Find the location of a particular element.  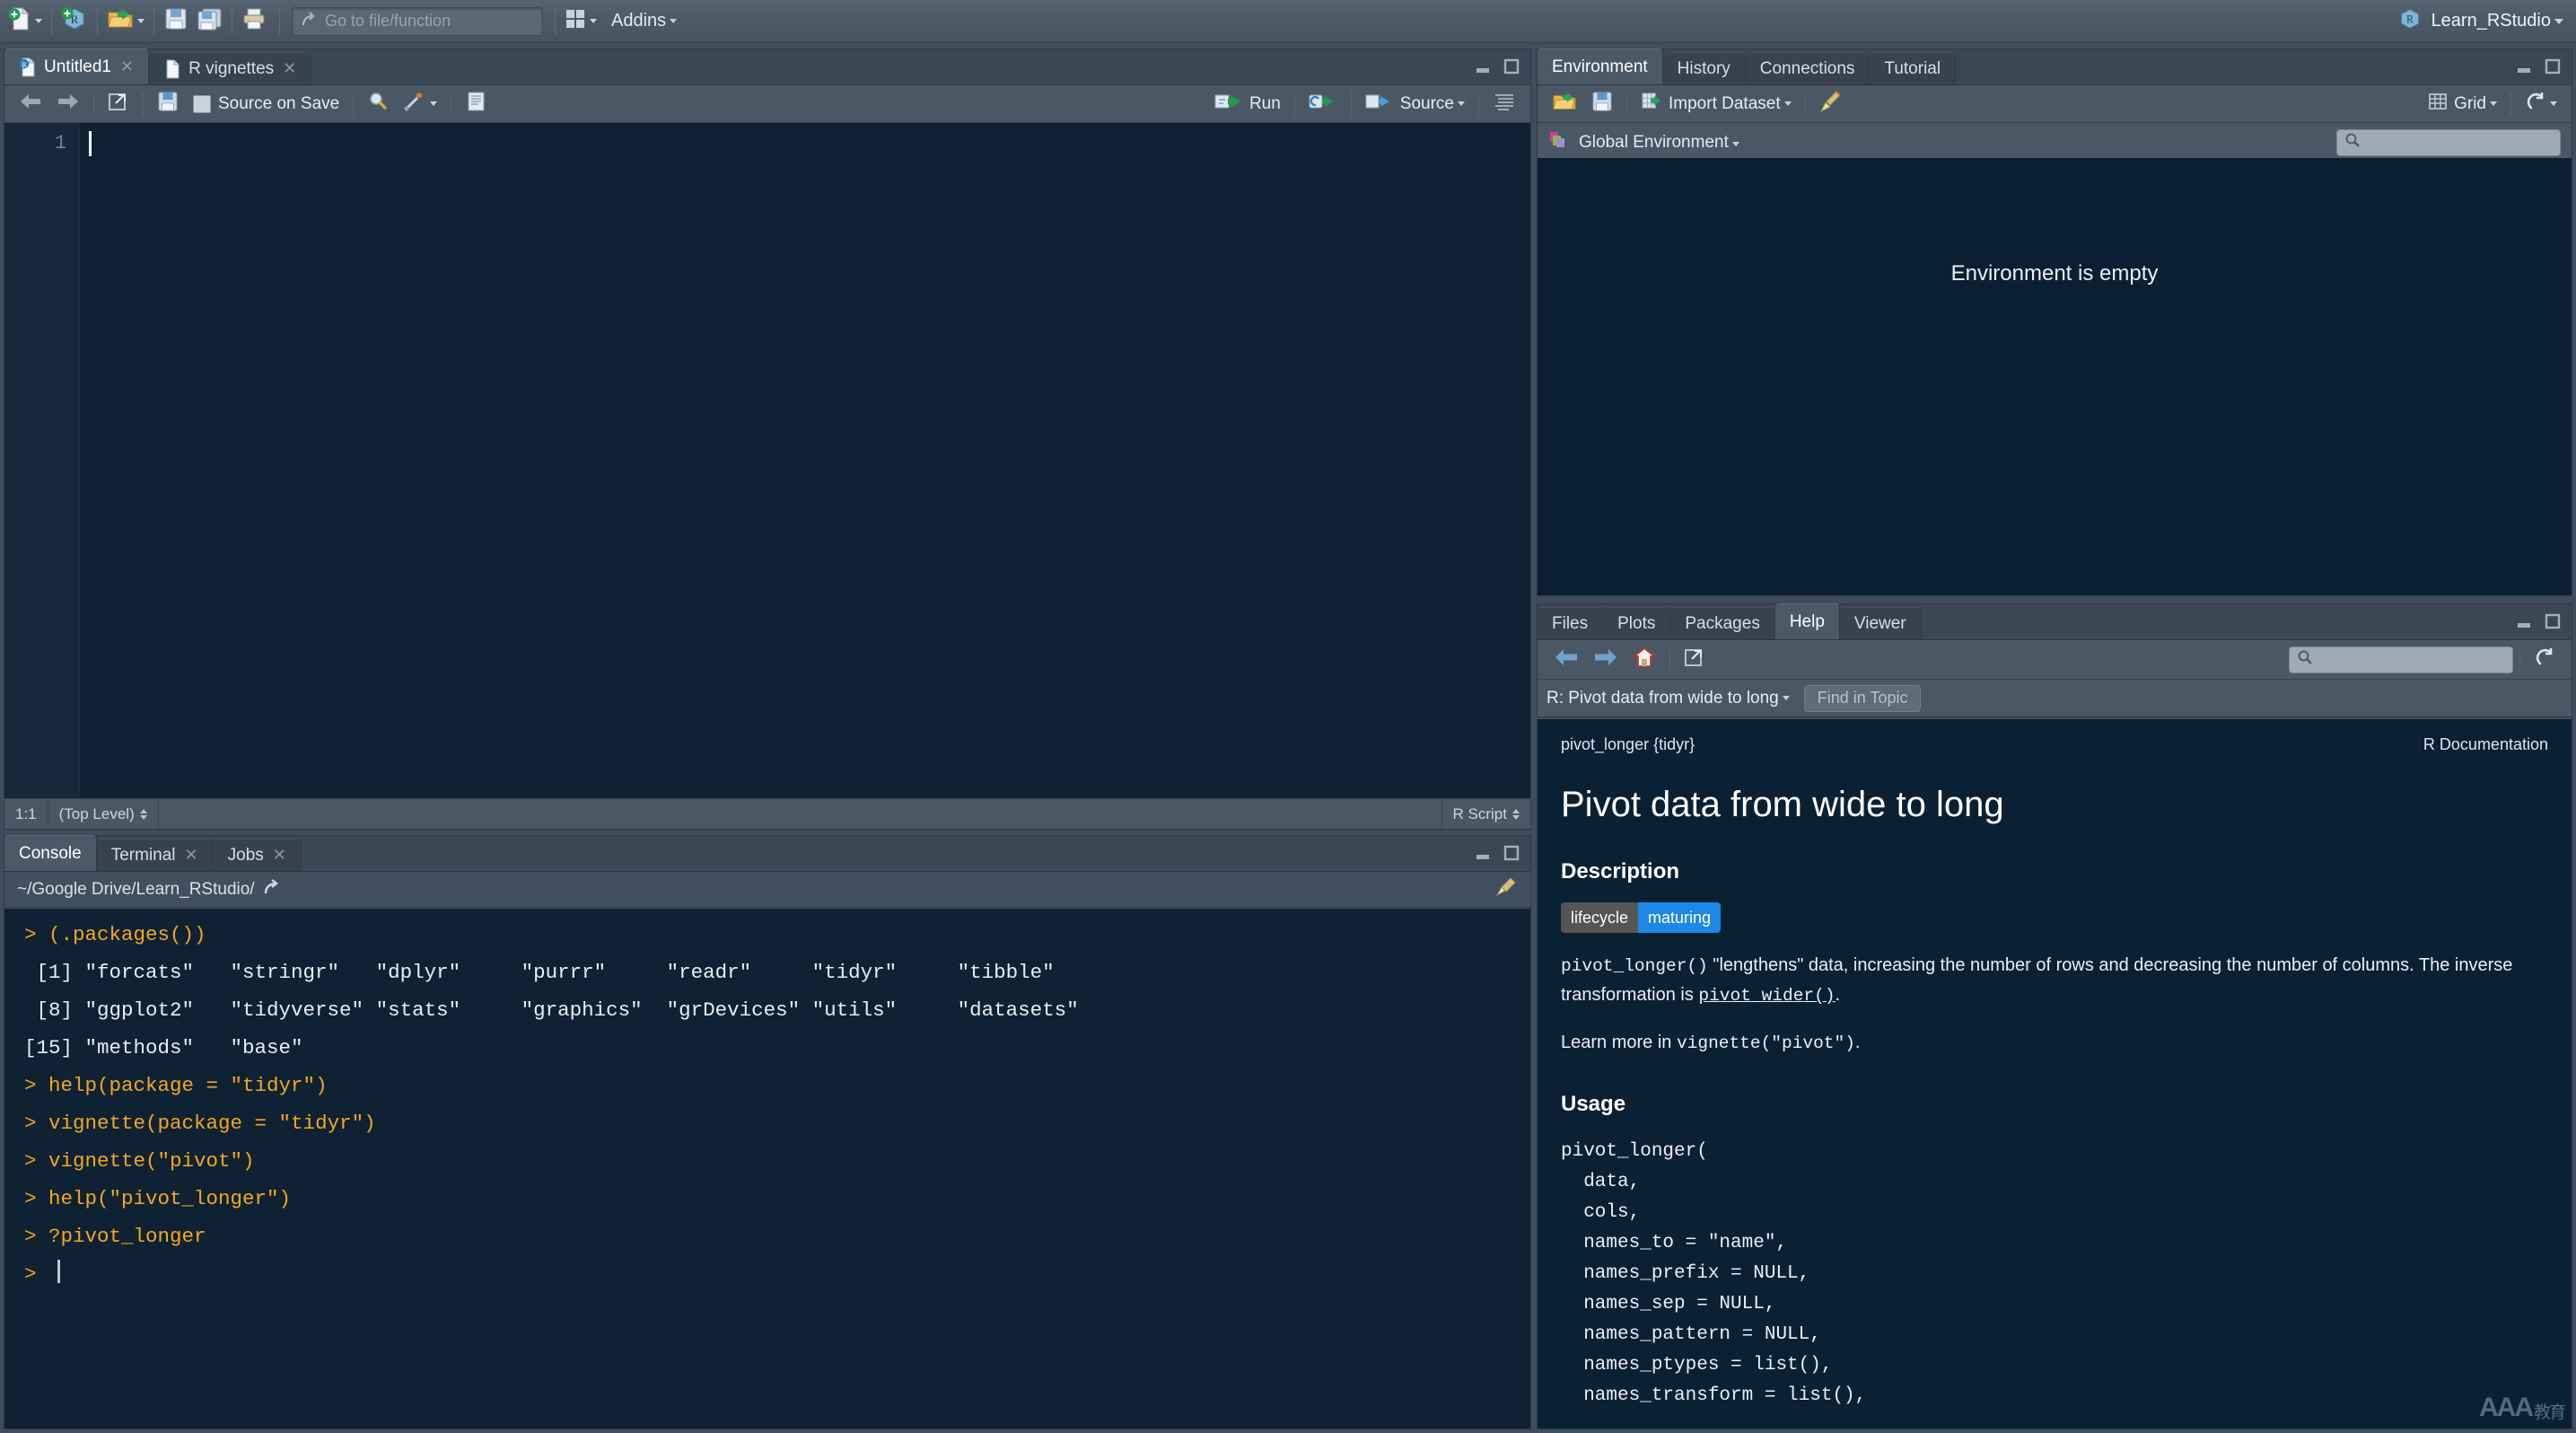

tab-jobs: Jobs ✕ is located at coordinates (257, 855).